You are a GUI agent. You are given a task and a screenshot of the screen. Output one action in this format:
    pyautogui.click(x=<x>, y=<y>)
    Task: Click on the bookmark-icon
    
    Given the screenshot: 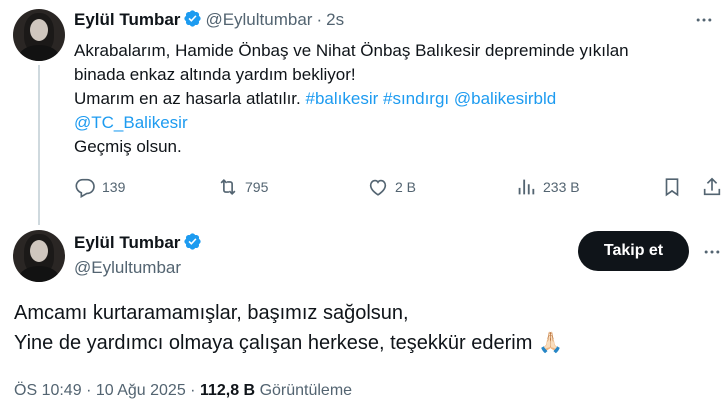 What is the action you would take?
    pyautogui.click(x=672, y=187)
    